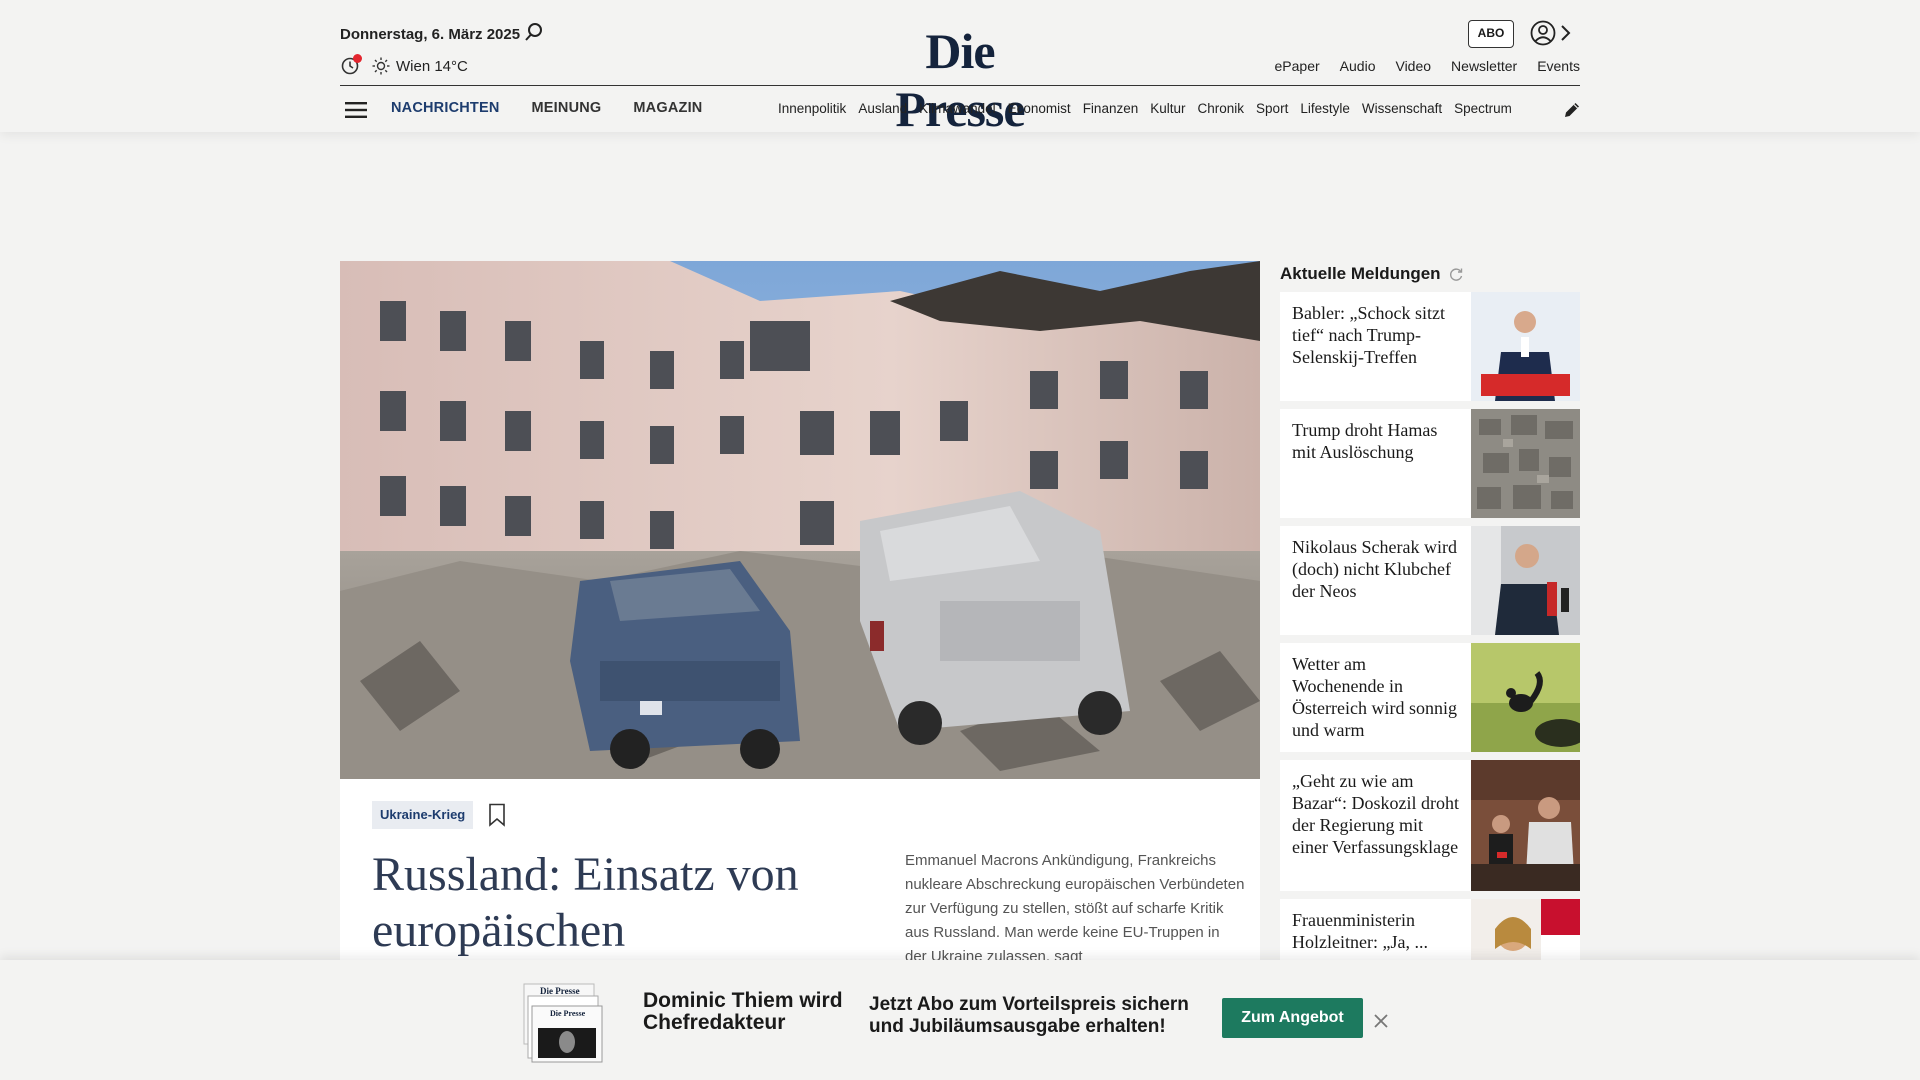 The width and height of the screenshot is (1920, 1080). I want to click on squirrel-meadow-photo, so click(1525, 697).